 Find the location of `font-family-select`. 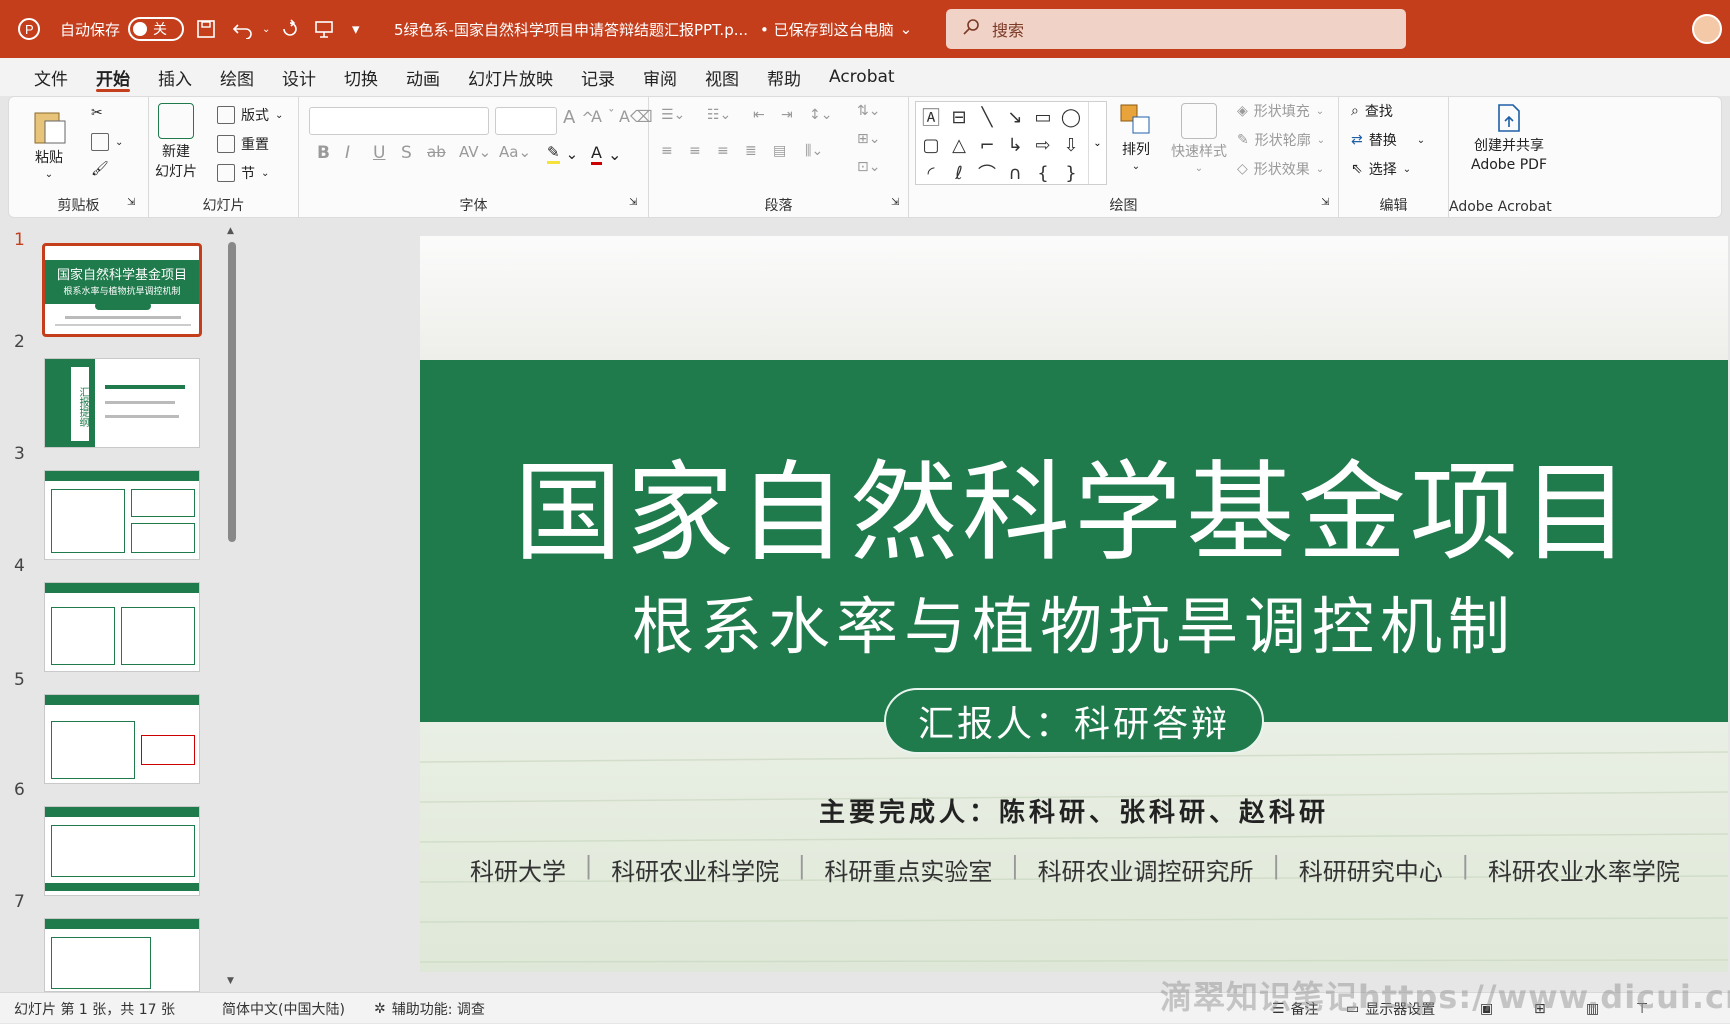

font-family-select is located at coordinates (399, 121).